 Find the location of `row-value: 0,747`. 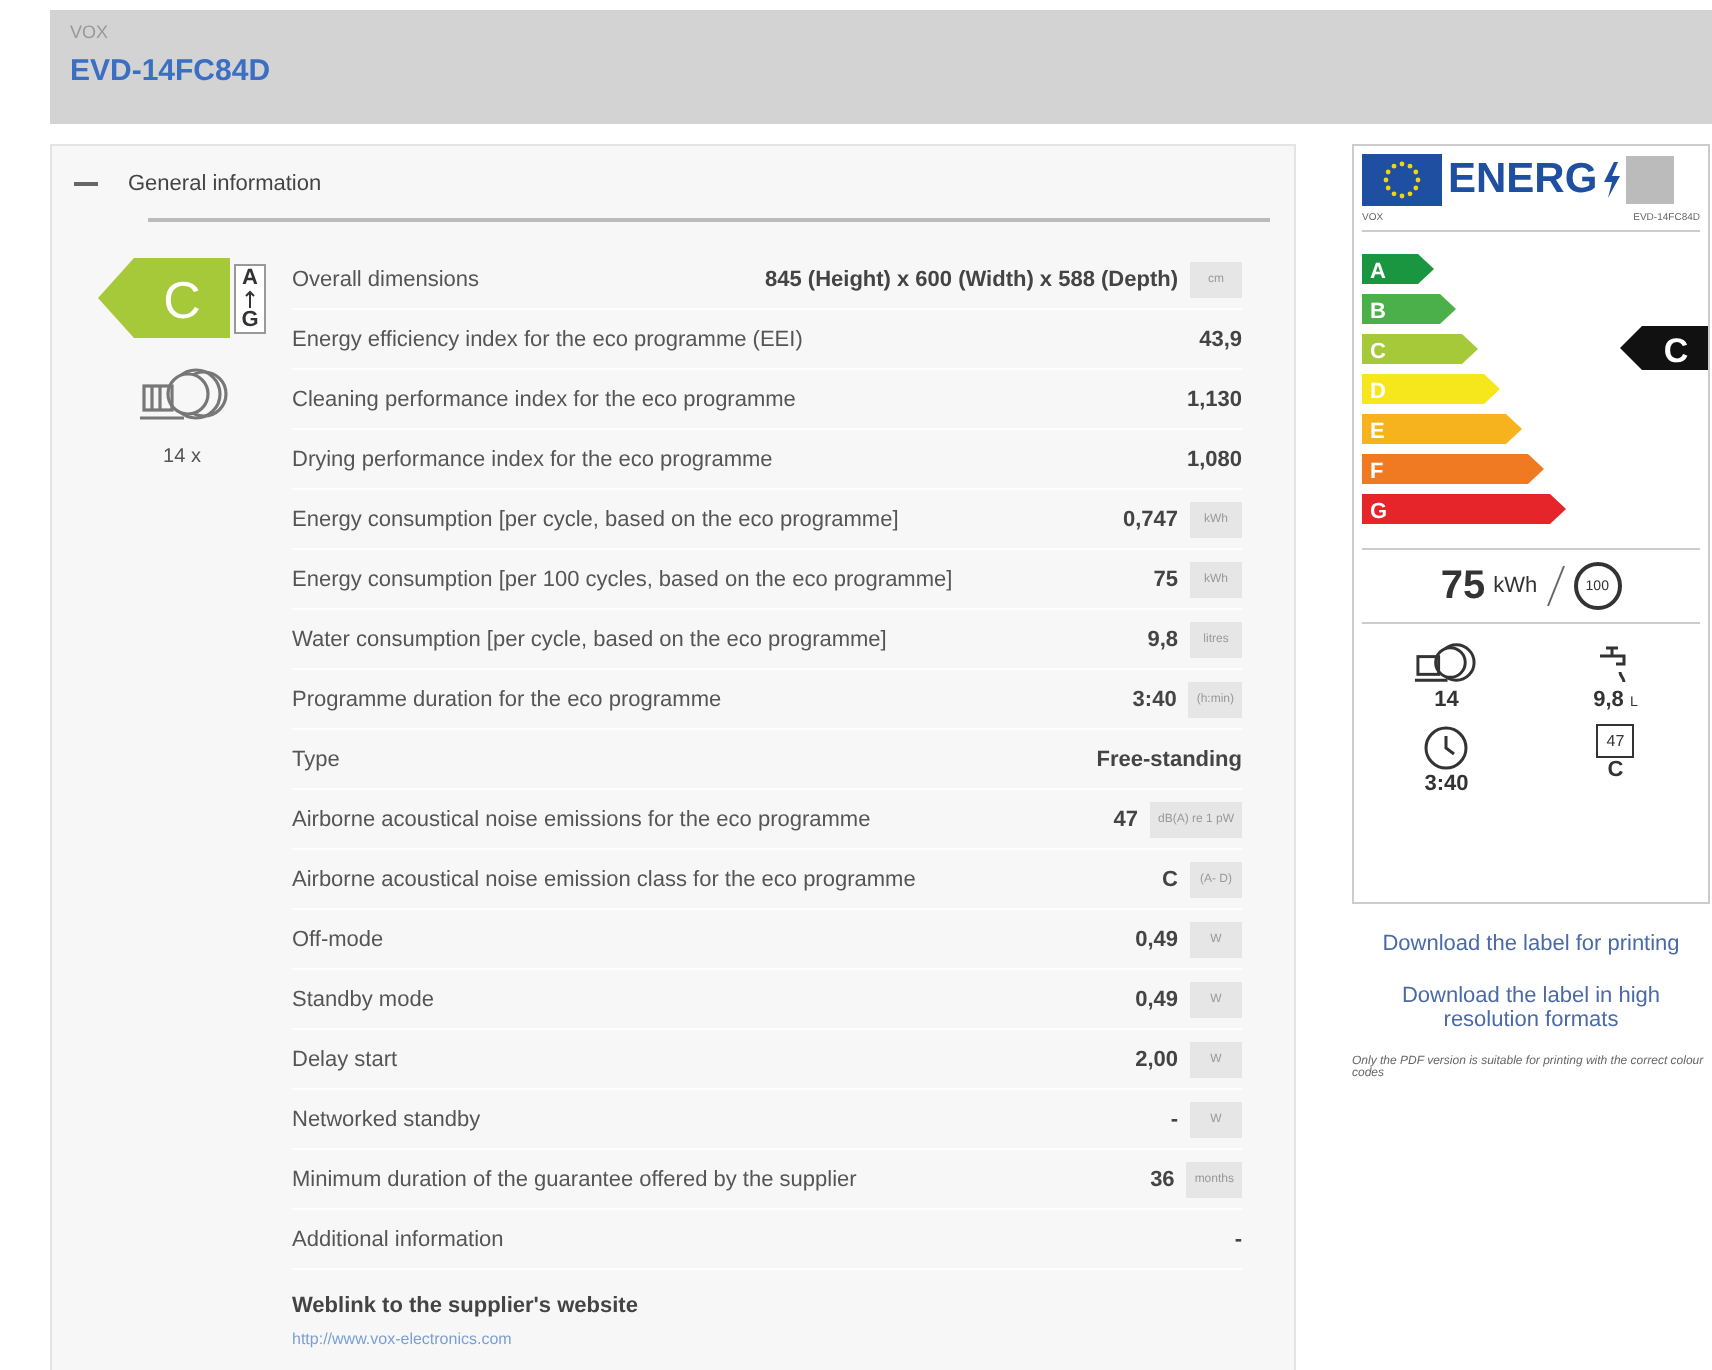

row-value: 0,747 is located at coordinates (1150, 519).